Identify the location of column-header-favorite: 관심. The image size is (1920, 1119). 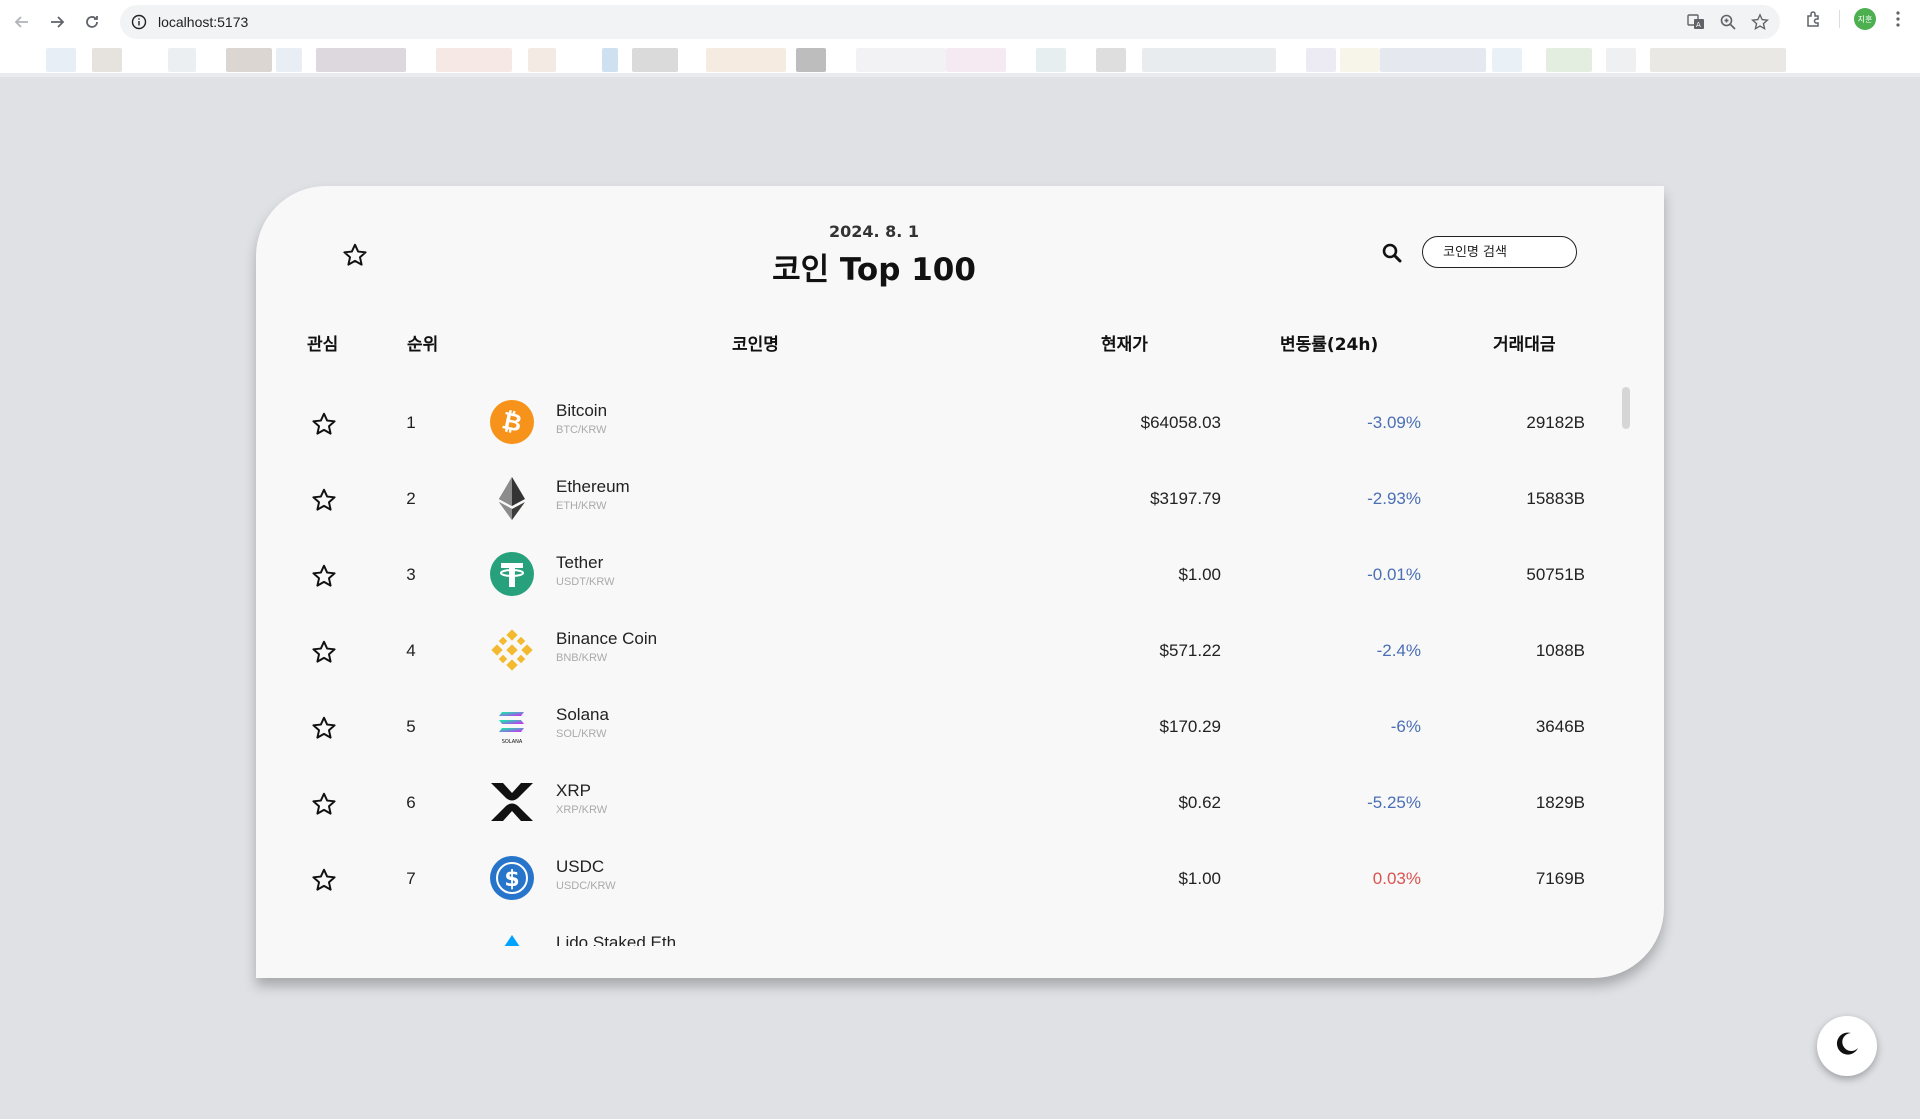
(323, 345).